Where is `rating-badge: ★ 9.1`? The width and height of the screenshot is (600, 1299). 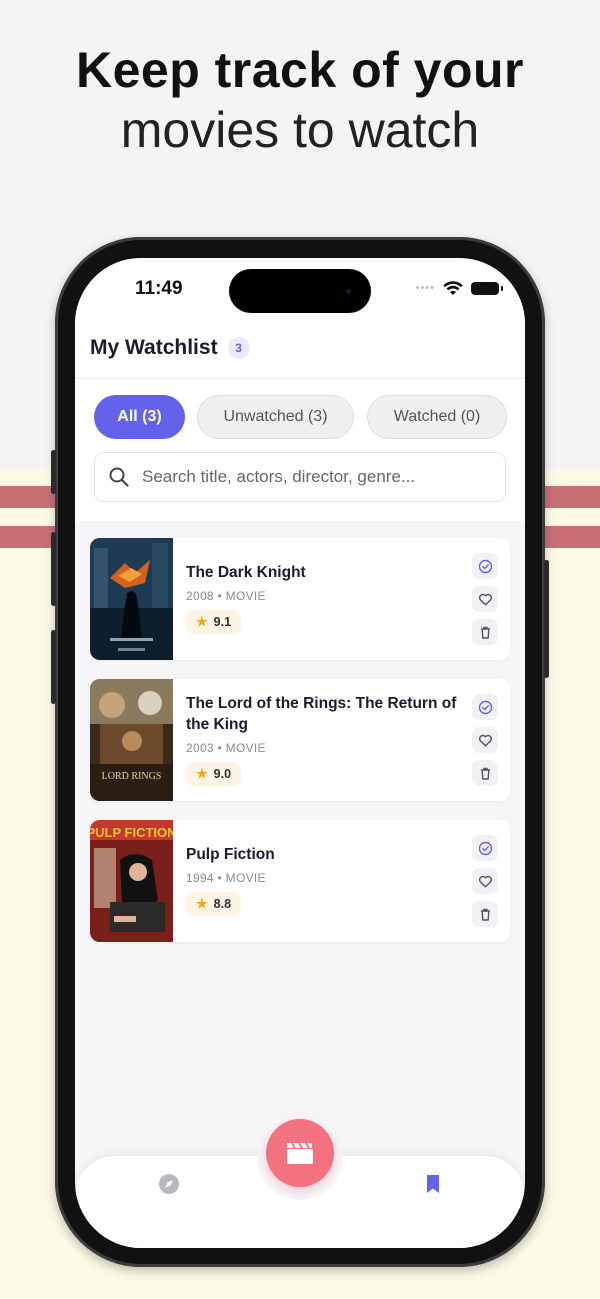
rating-badge: ★ 9.1 is located at coordinates (214, 622).